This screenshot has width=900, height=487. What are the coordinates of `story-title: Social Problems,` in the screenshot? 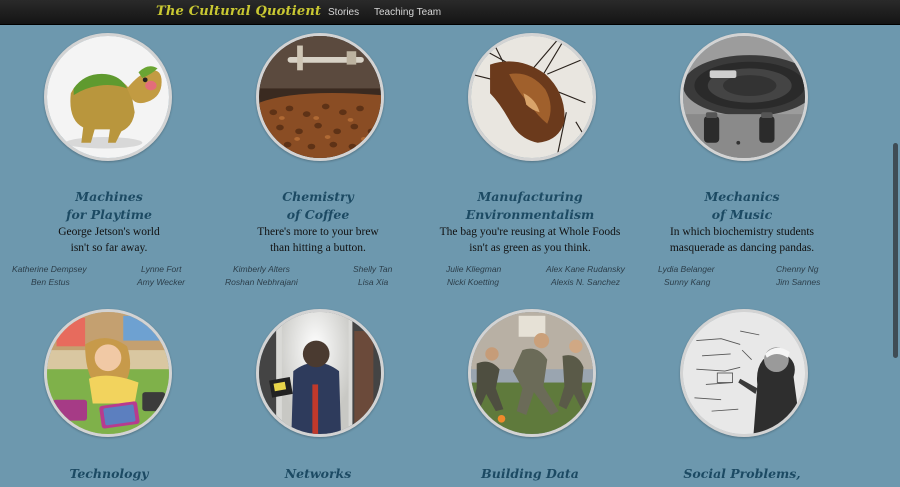 It's located at (742, 473).